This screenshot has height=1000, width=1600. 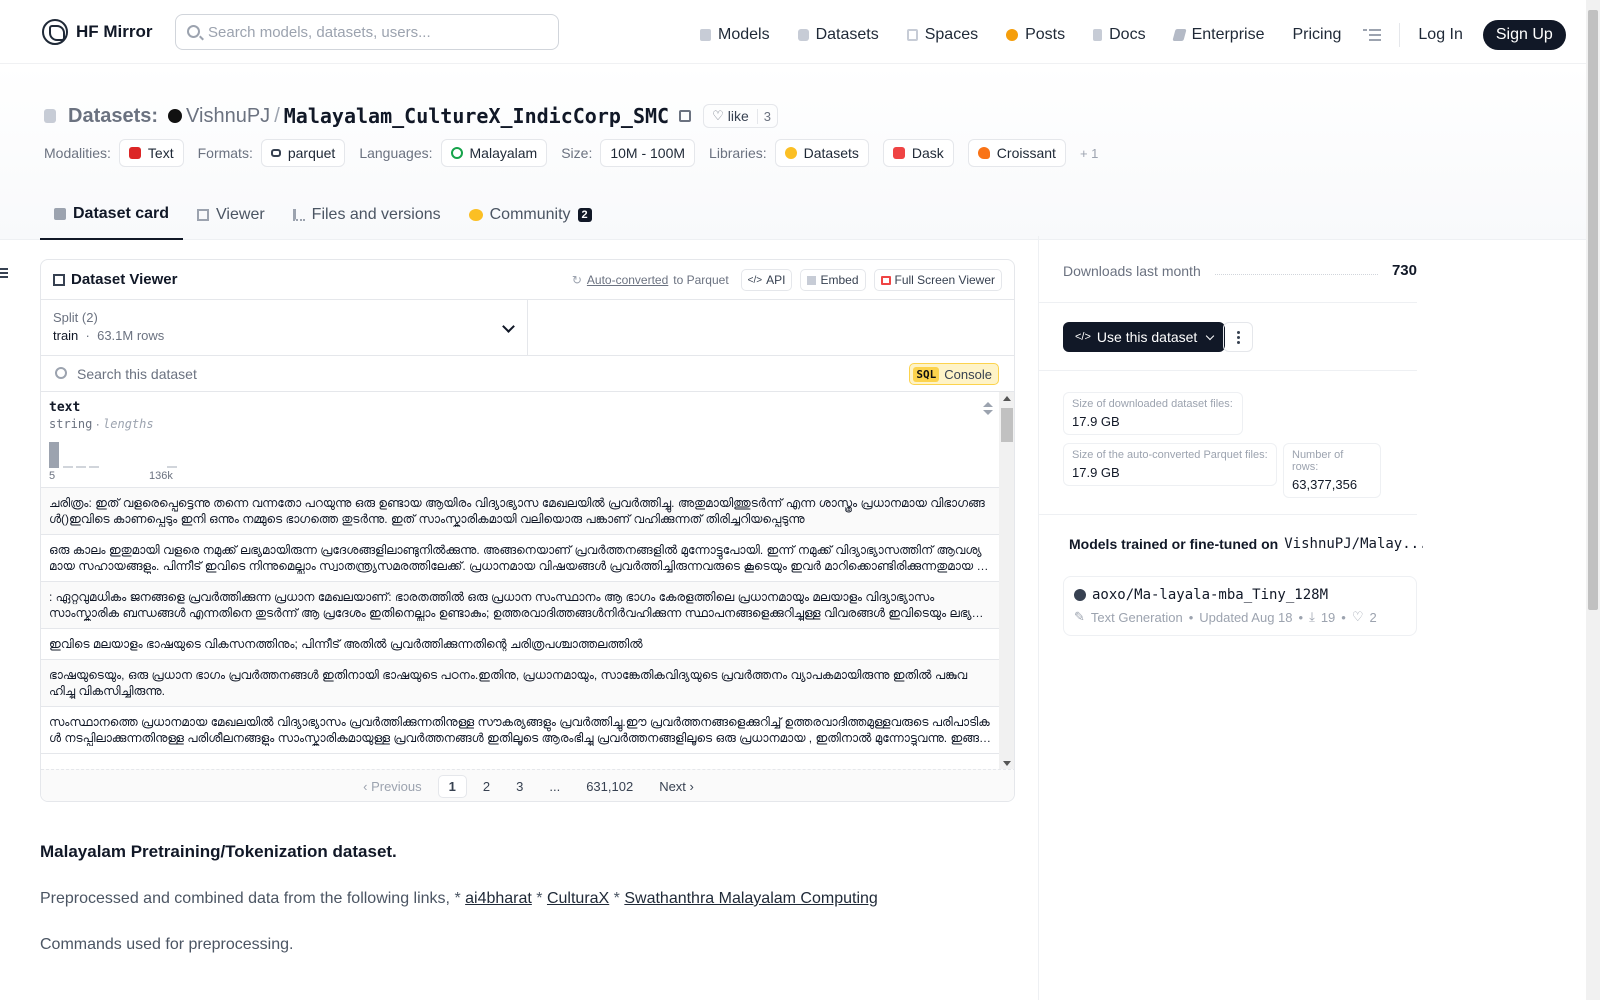 What do you see at coordinates (821, 153) in the screenshot?
I see `tag-library-datasets: Datasets` at bounding box center [821, 153].